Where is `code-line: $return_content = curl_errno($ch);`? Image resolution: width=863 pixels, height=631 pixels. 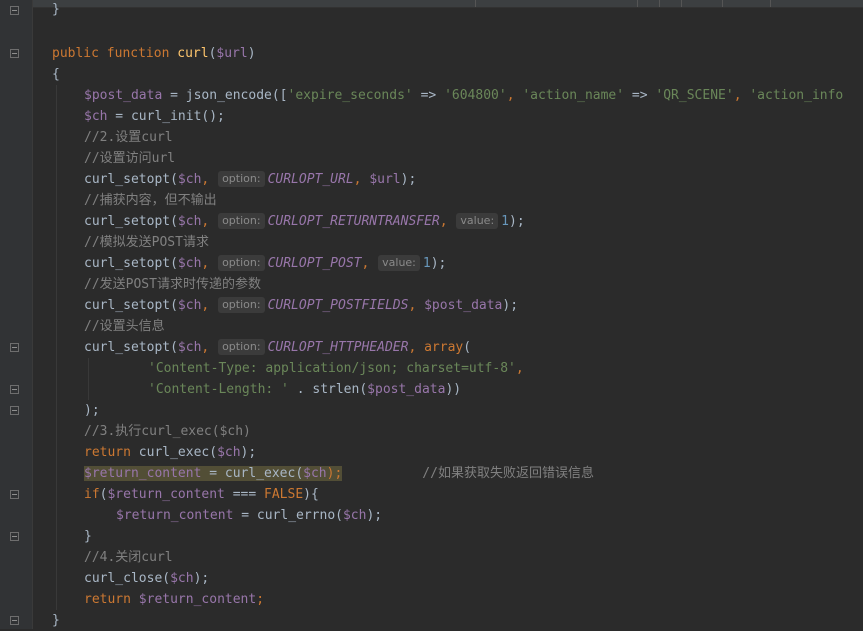
code-line: $return_content = curl_errno($ch); is located at coordinates (249, 515).